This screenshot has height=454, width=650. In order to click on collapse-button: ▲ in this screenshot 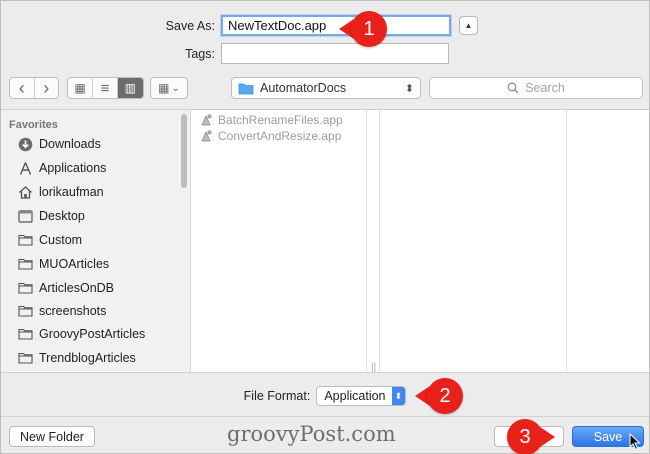, I will do `click(468, 25)`.